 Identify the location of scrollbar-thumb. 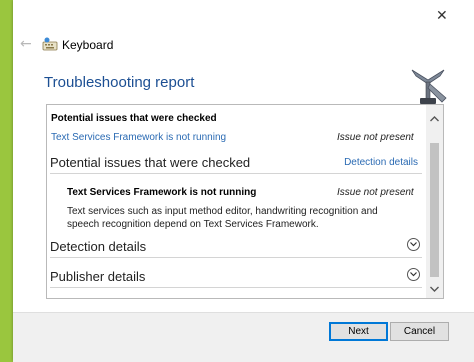
(434, 210).